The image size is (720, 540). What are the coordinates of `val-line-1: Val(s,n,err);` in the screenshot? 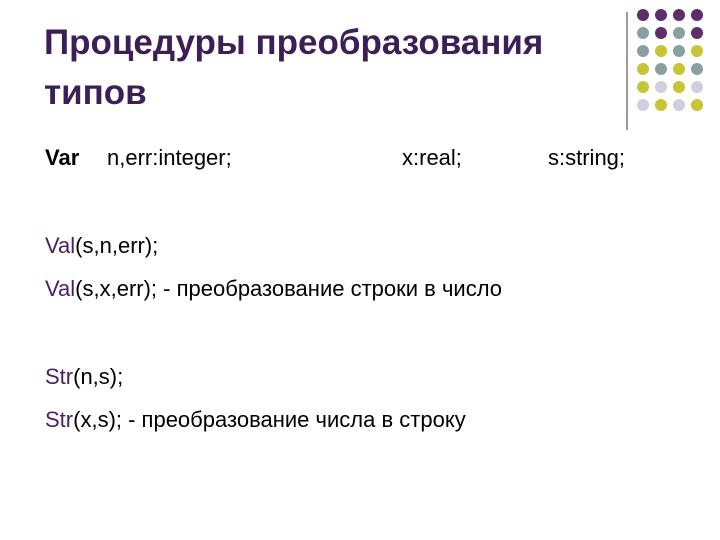 It's located at (101, 246).